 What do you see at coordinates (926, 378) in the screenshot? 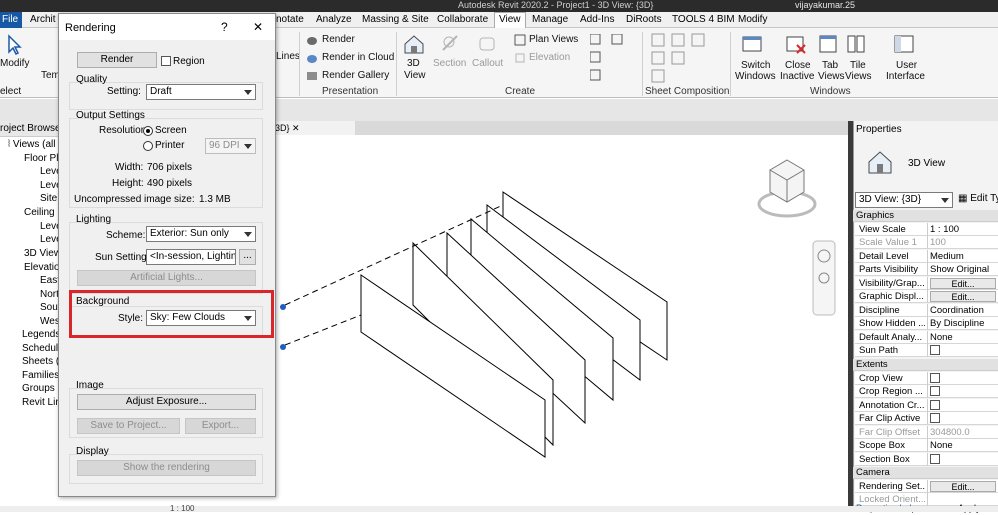
I see `prop-crop-view: Crop View` at bounding box center [926, 378].